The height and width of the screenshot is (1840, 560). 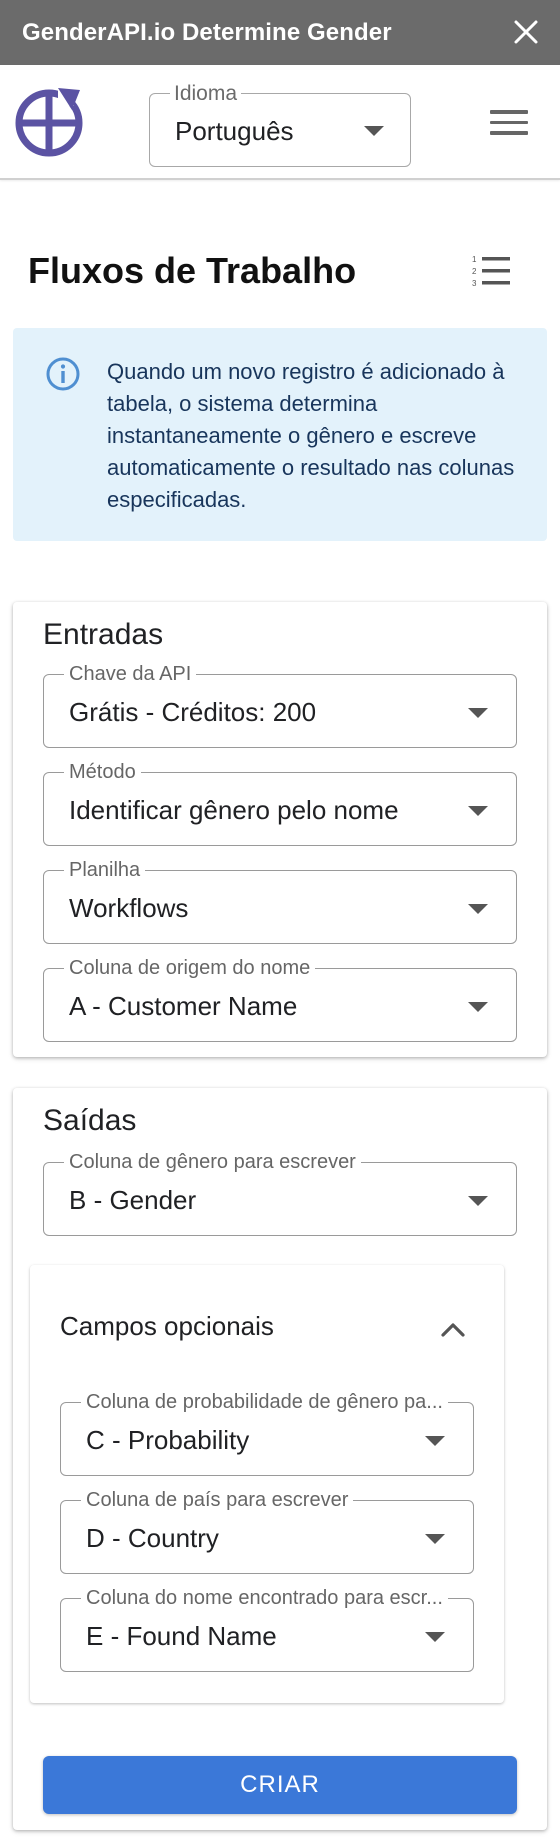 I want to click on method-select: Método Identificar gênero pelo nome, so click(x=280, y=803).